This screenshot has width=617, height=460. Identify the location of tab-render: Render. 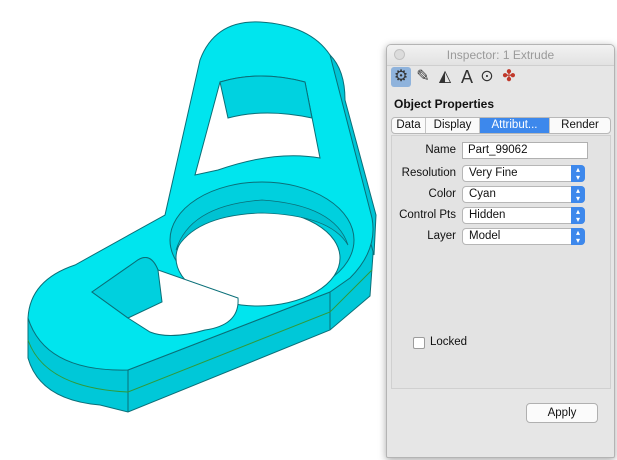
(580, 125).